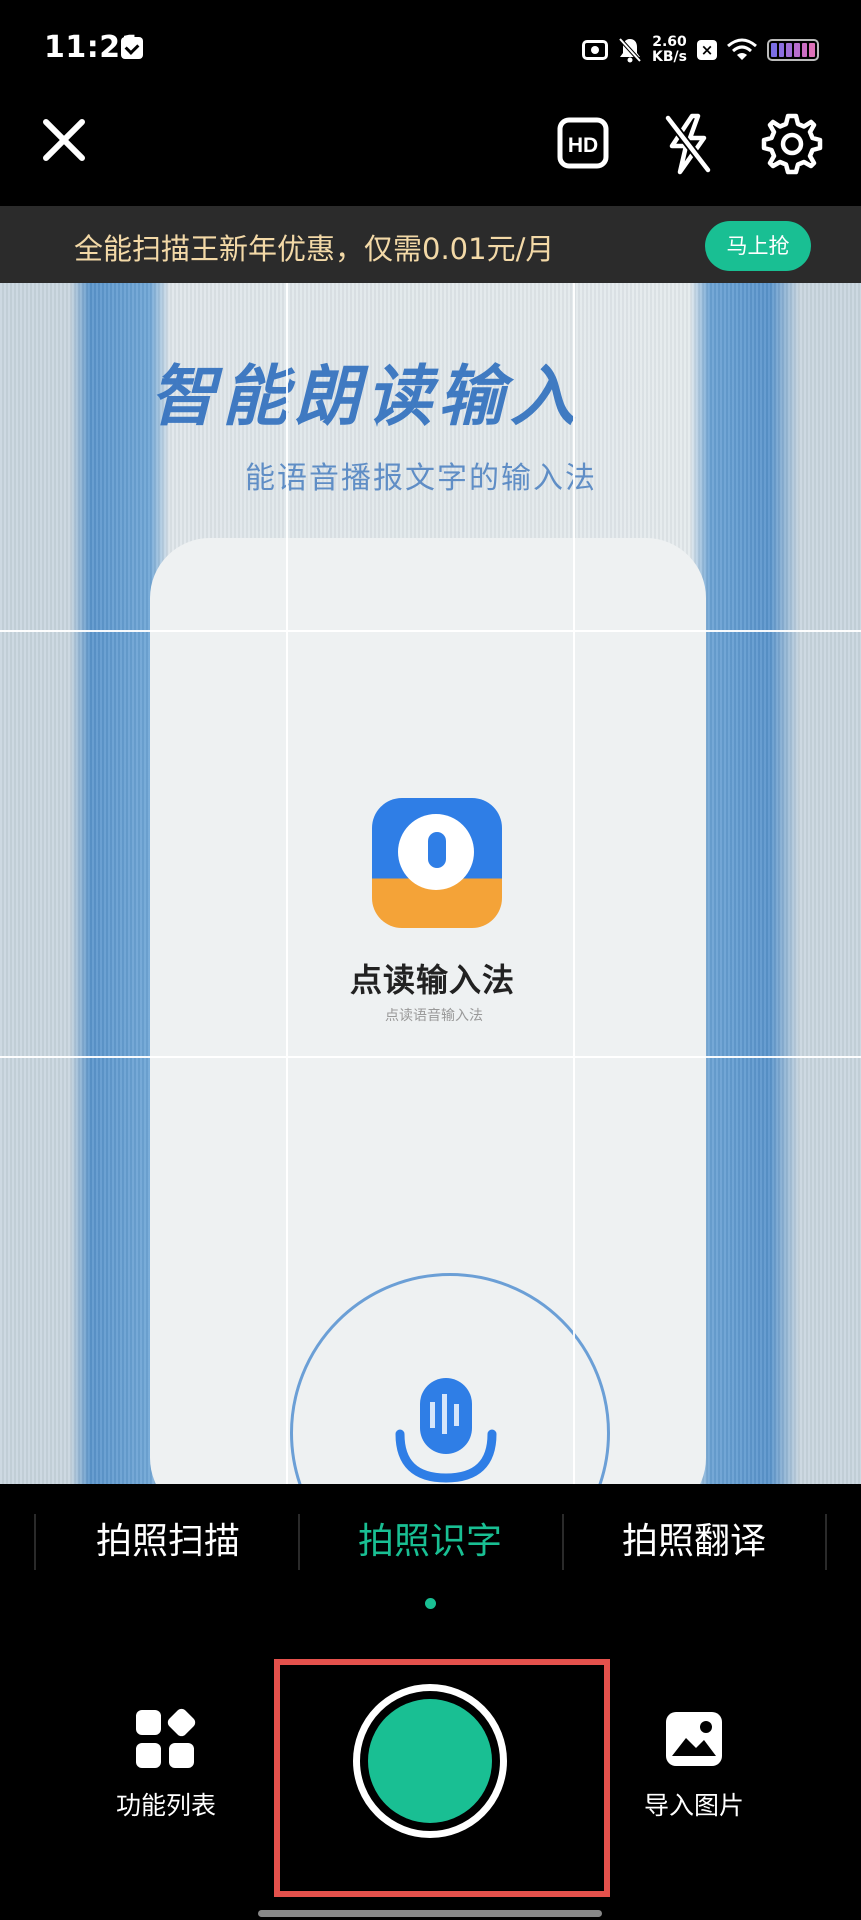 The height and width of the screenshot is (1920, 861). I want to click on wifi-icon, so click(742, 50).